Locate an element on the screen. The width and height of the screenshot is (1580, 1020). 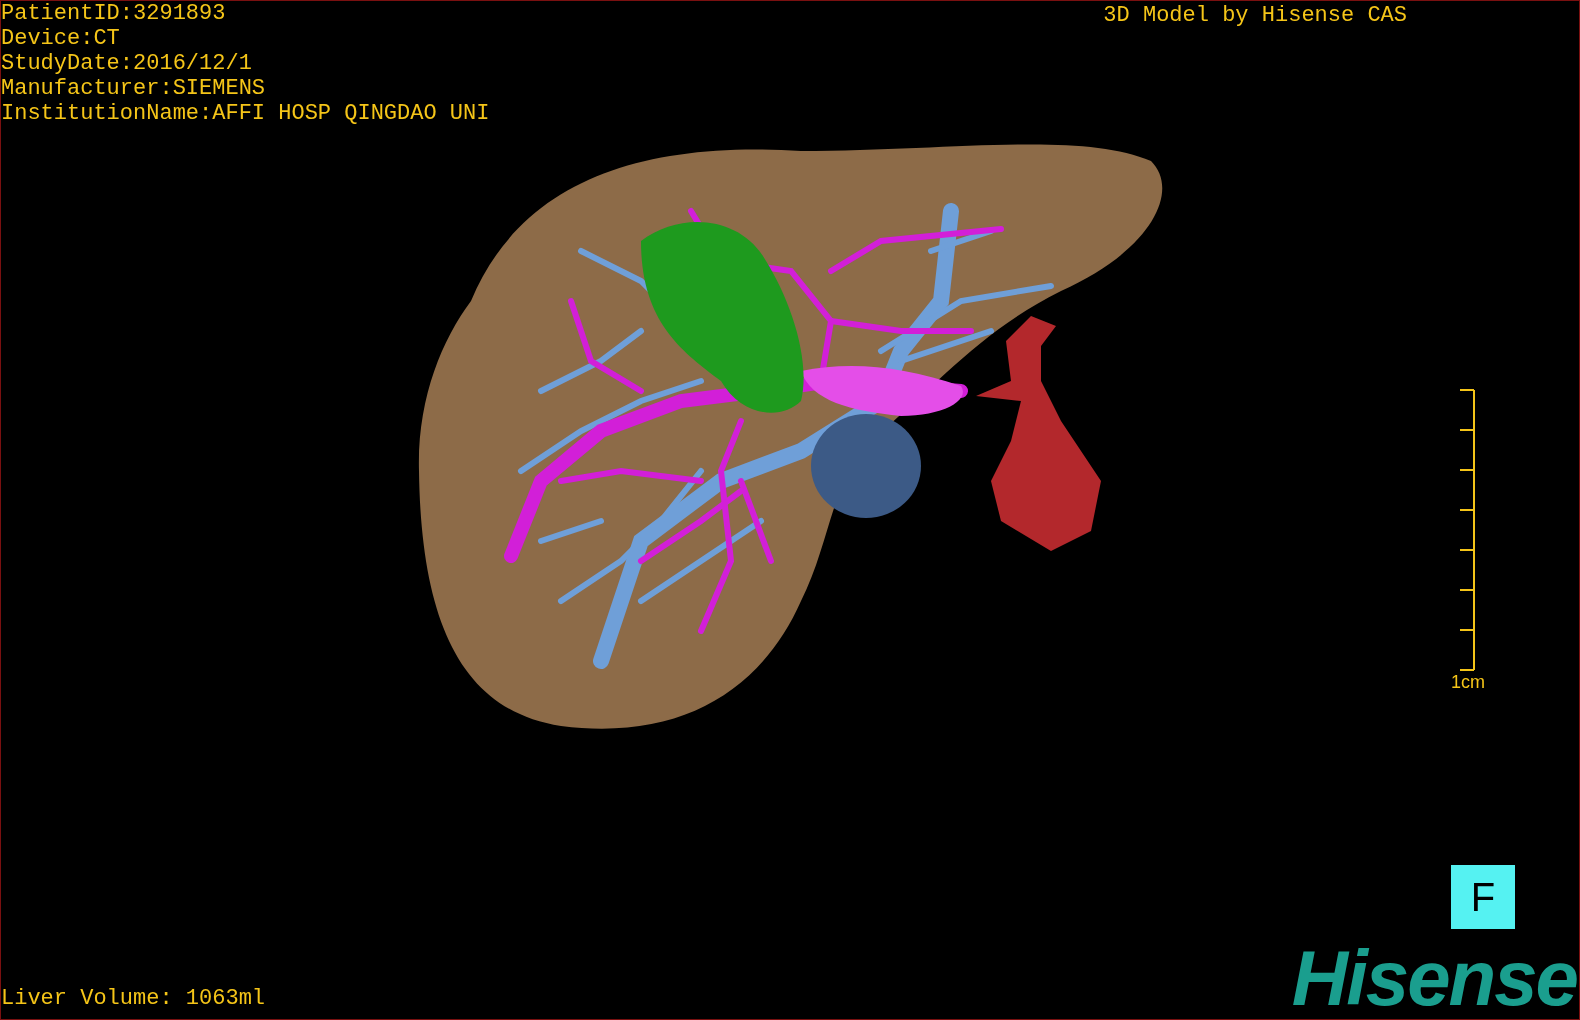
patient-info-text: InstitutionName:AFFI HOSP QINGDAO UNI is located at coordinates (245, 113).